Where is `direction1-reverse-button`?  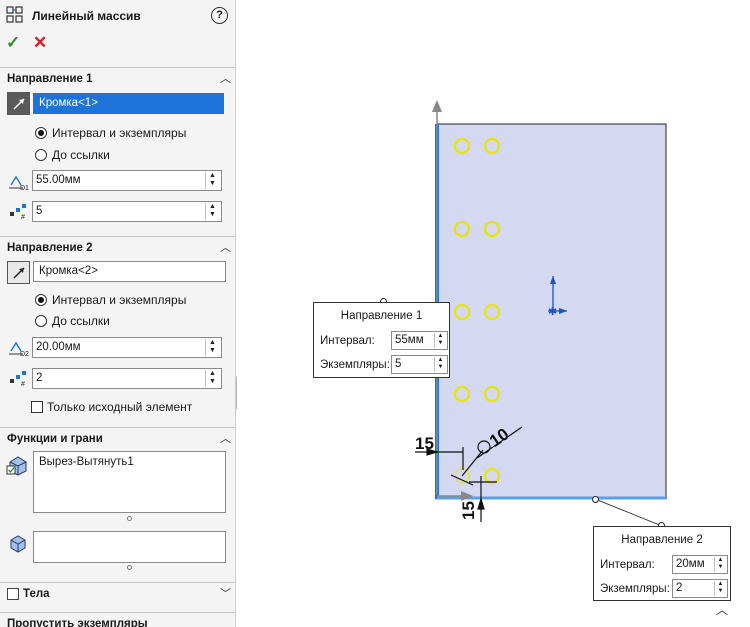 direction1-reverse-button is located at coordinates (18, 103).